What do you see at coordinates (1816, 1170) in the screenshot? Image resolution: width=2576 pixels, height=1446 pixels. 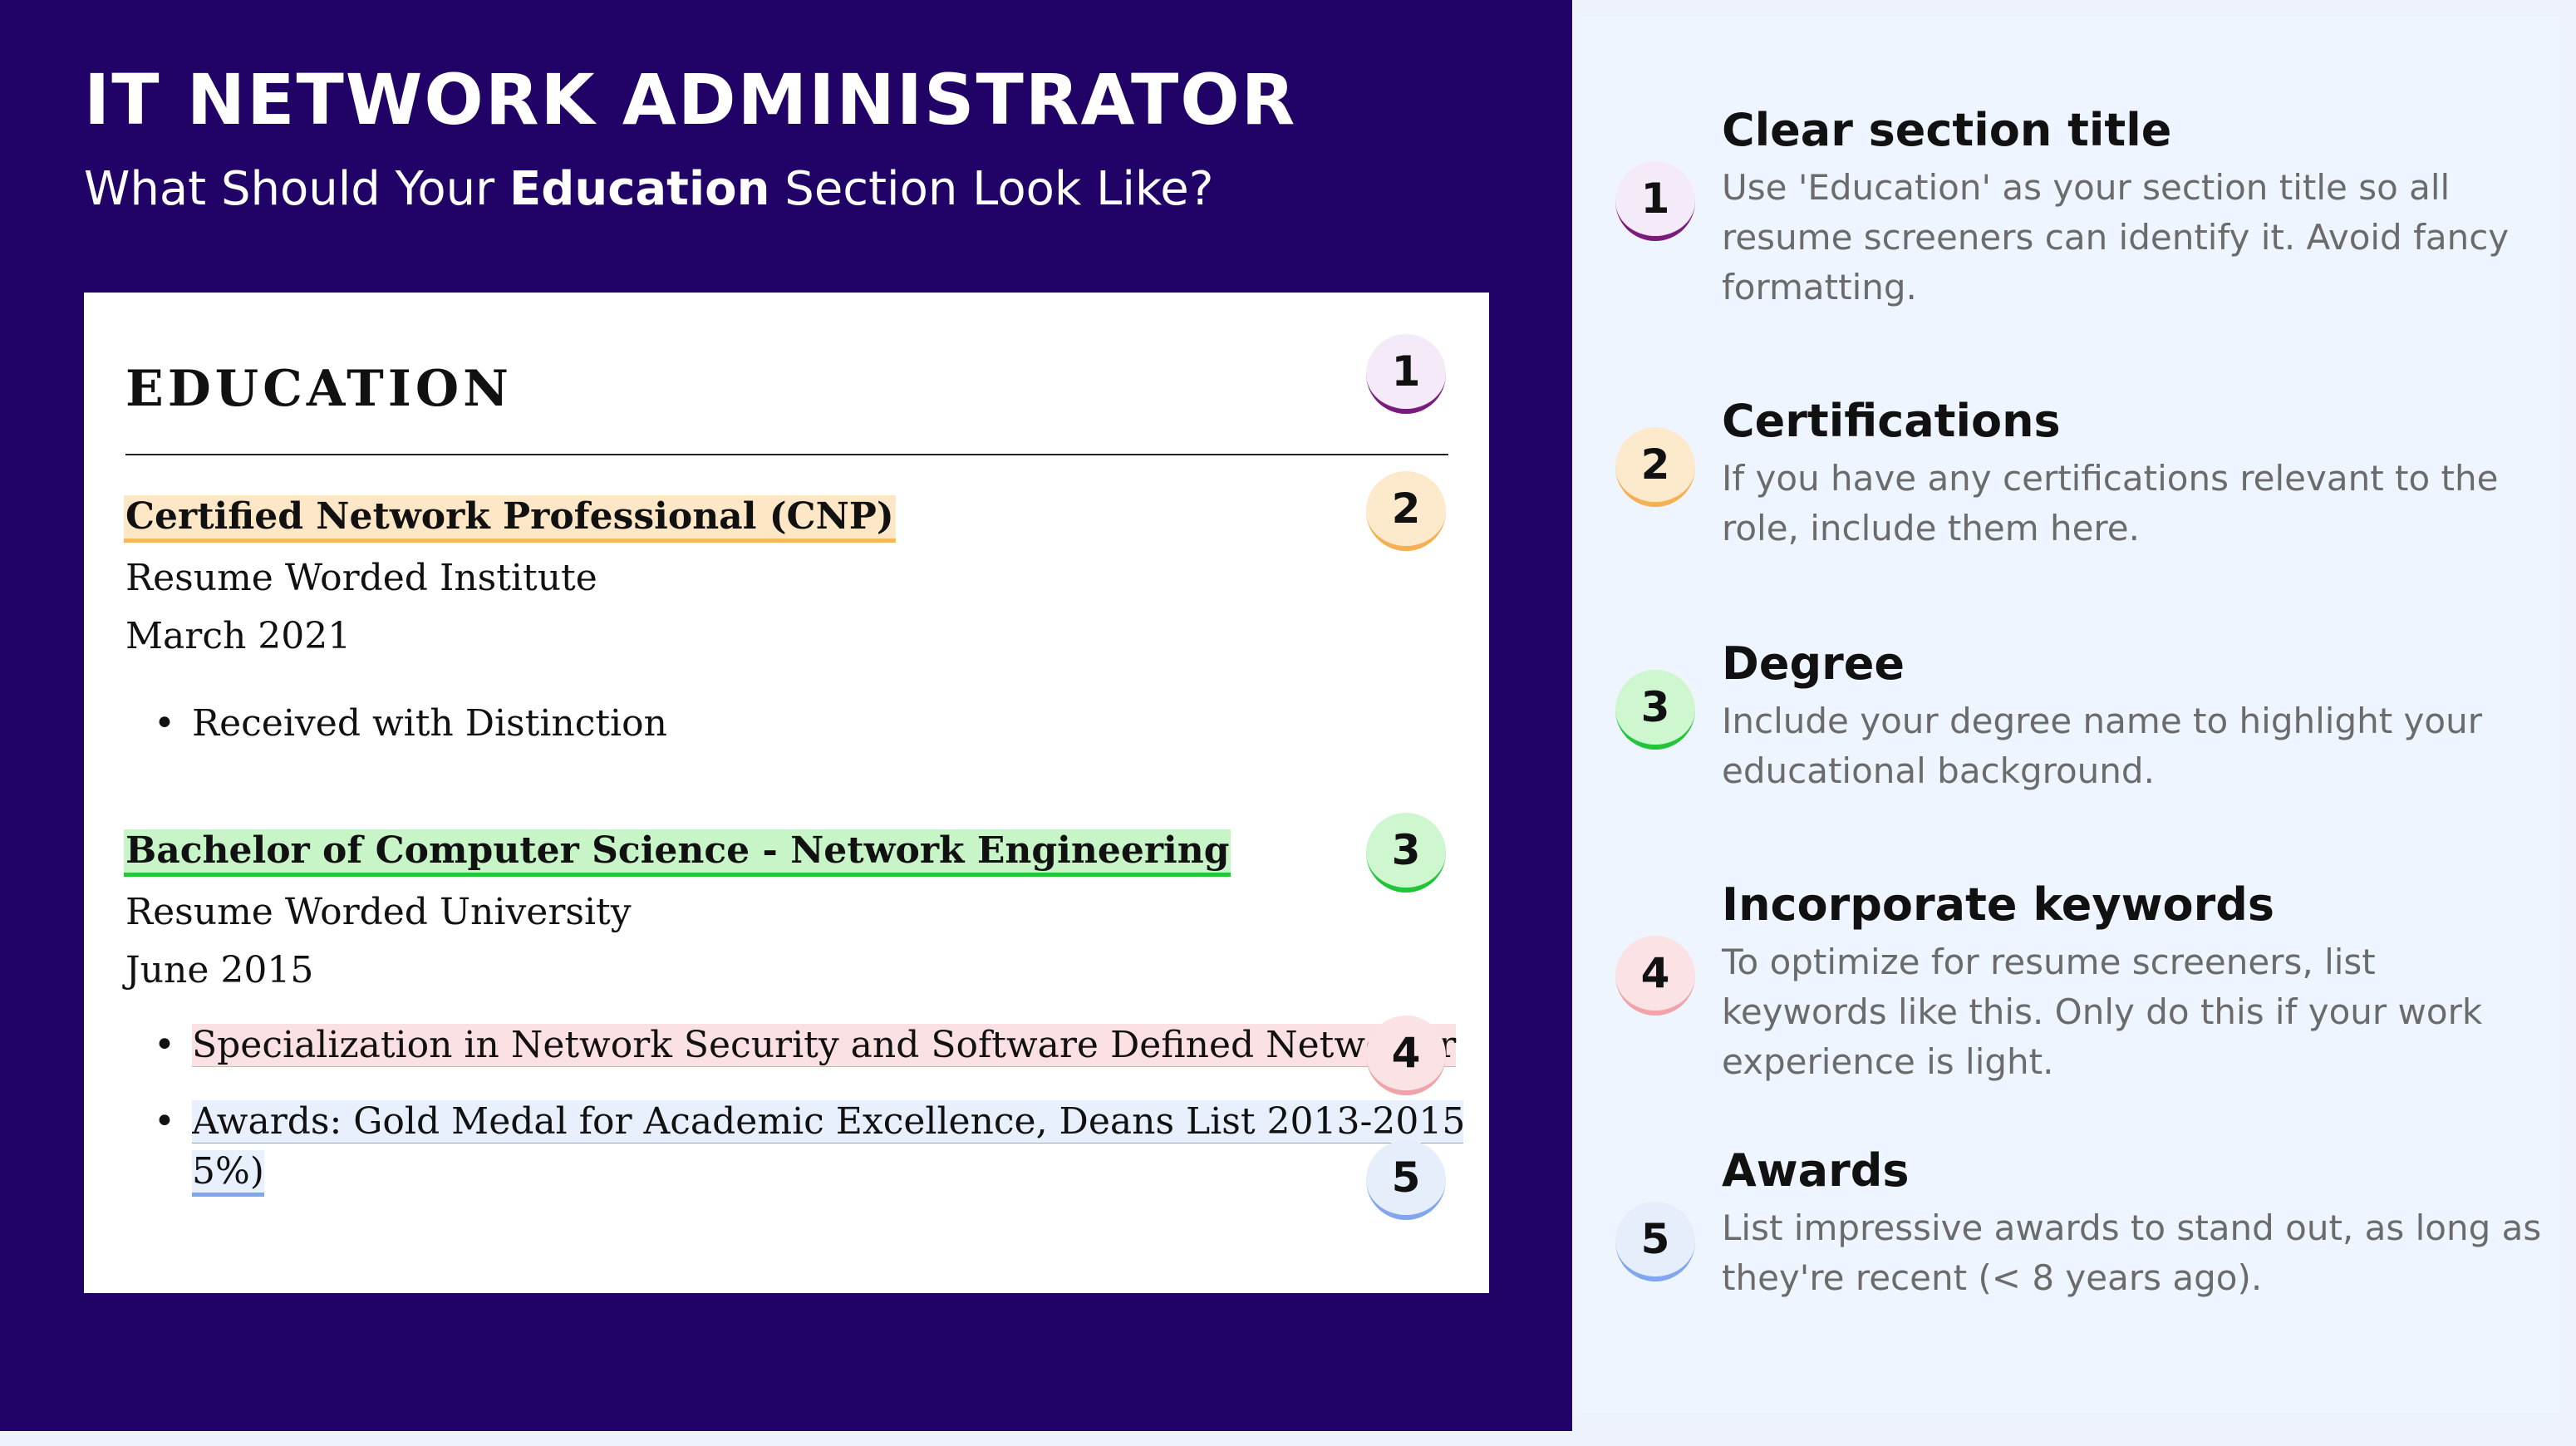 I see `tip-title-awards: Awards` at bounding box center [1816, 1170].